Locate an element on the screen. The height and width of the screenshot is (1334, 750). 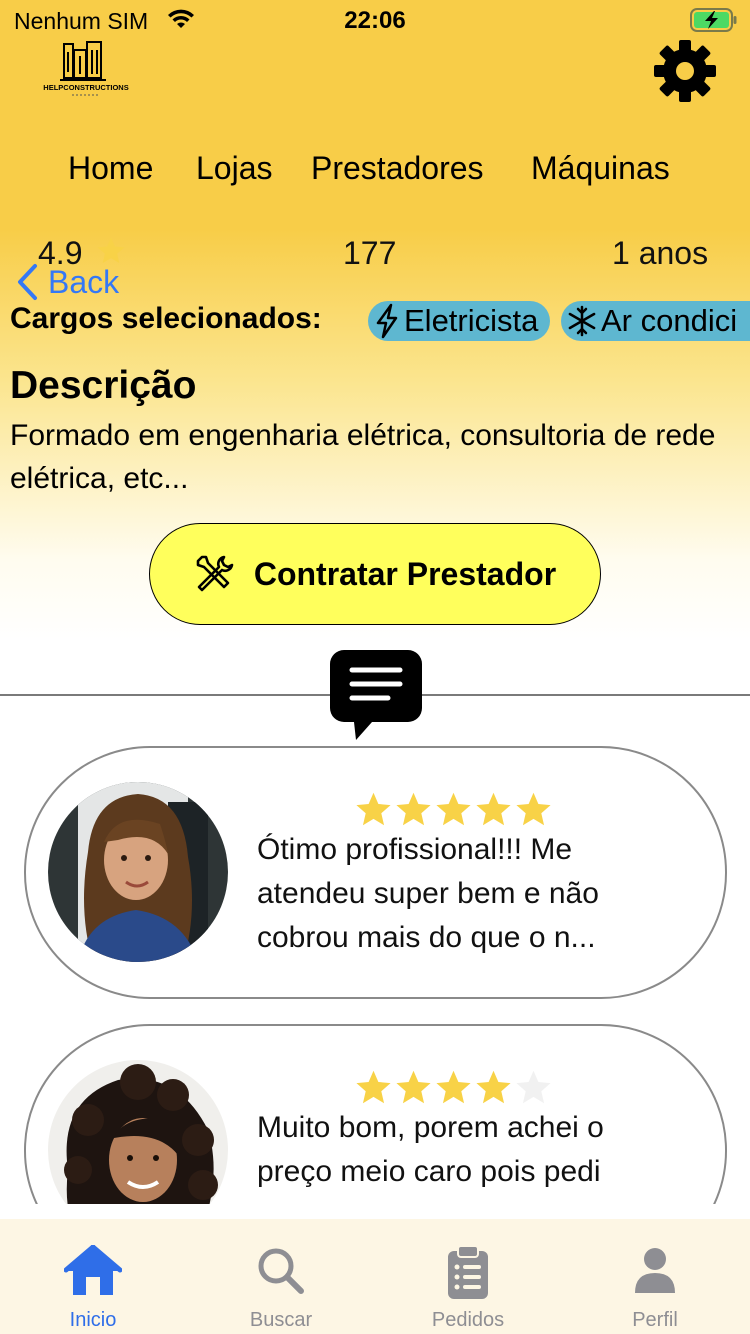
years-experience: 1 anos is located at coordinates (660, 253).